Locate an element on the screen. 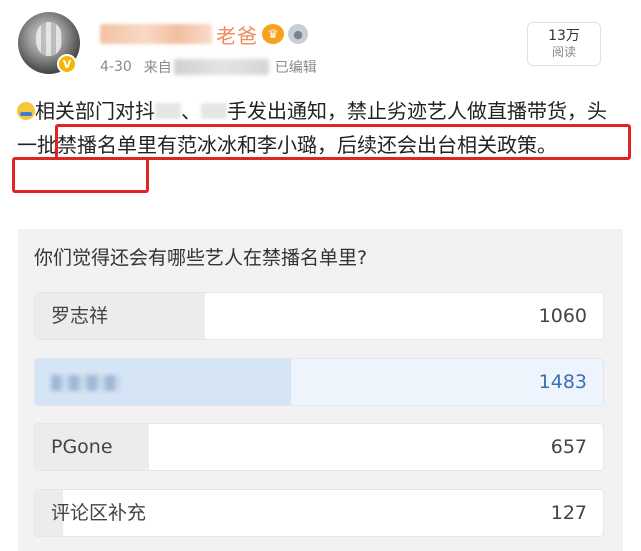  poll-option: PGone 657 is located at coordinates (319, 447).